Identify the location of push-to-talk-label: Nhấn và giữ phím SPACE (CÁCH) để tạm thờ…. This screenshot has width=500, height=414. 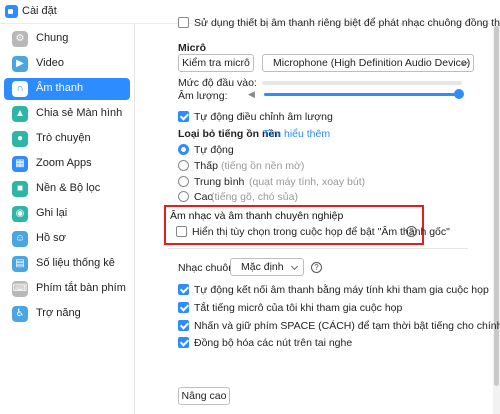
(347, 326).